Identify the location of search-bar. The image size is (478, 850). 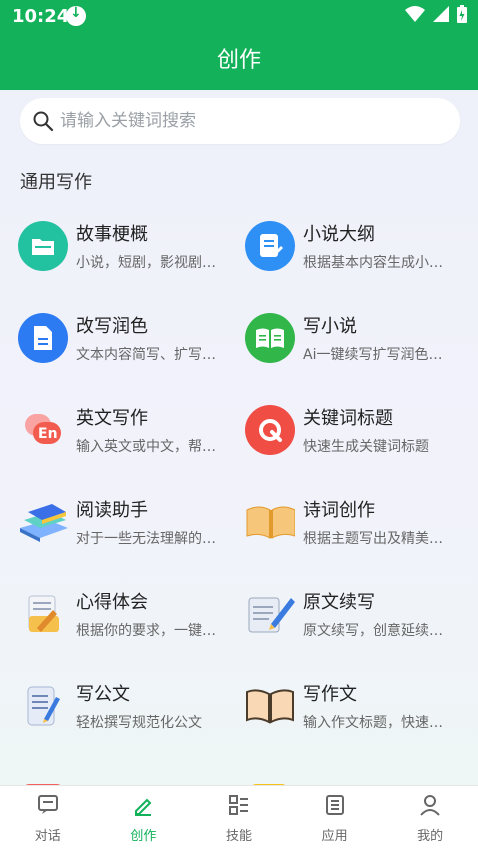
(240, 121).